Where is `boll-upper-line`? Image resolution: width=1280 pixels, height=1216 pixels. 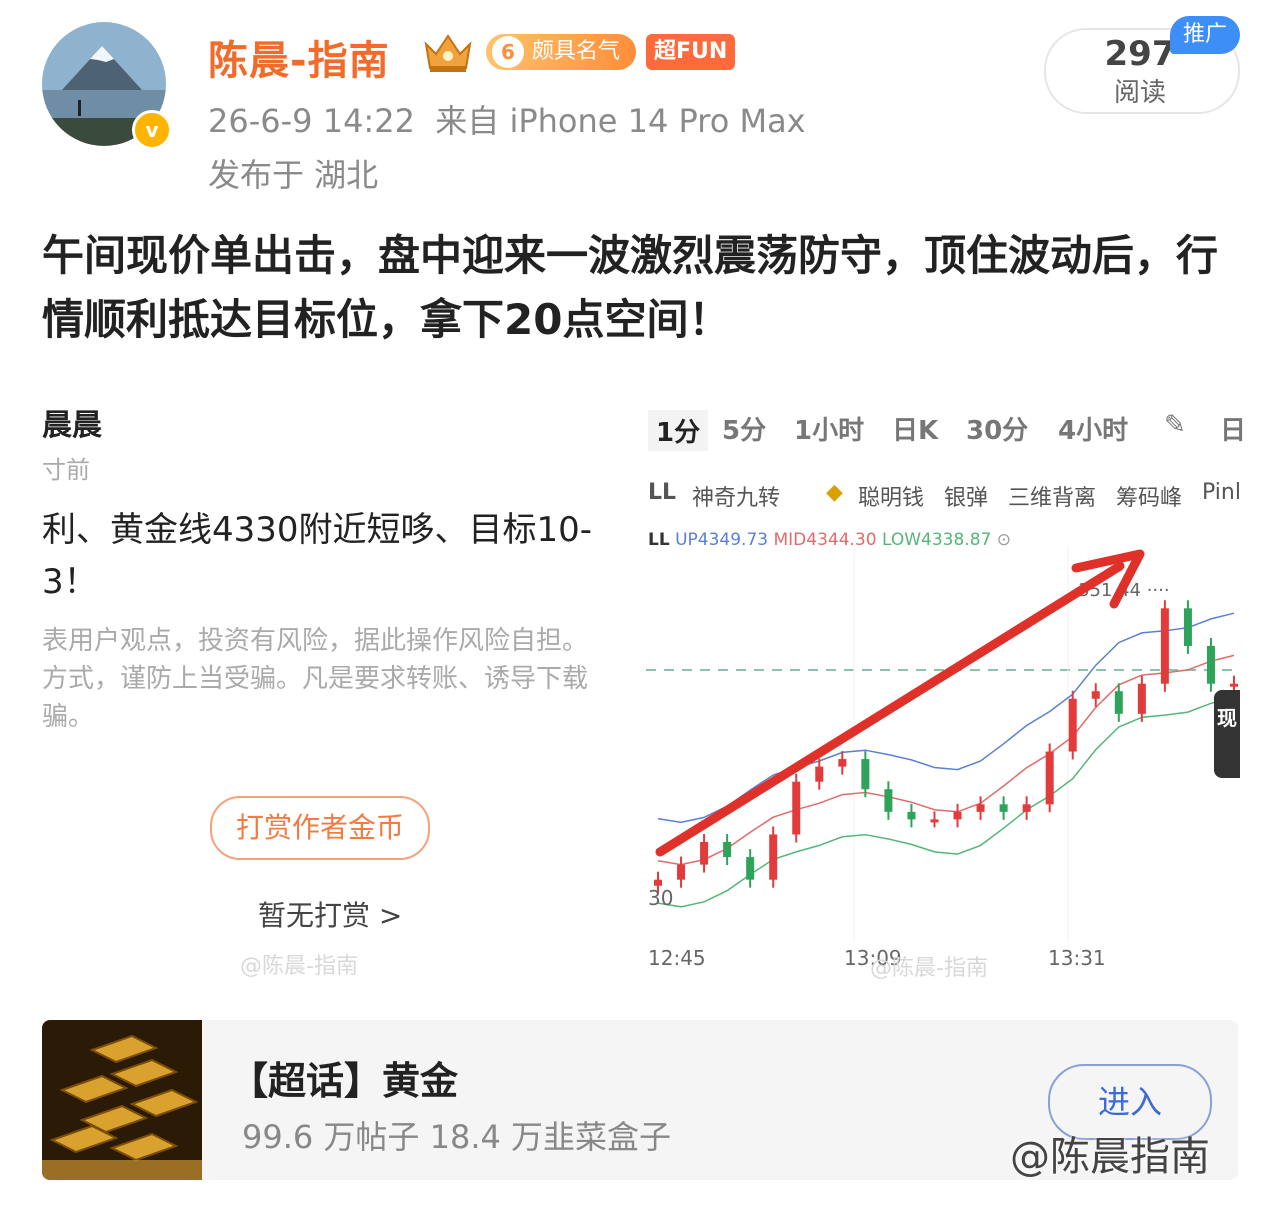
boll-upper-line is located at coordinates (946, 718).